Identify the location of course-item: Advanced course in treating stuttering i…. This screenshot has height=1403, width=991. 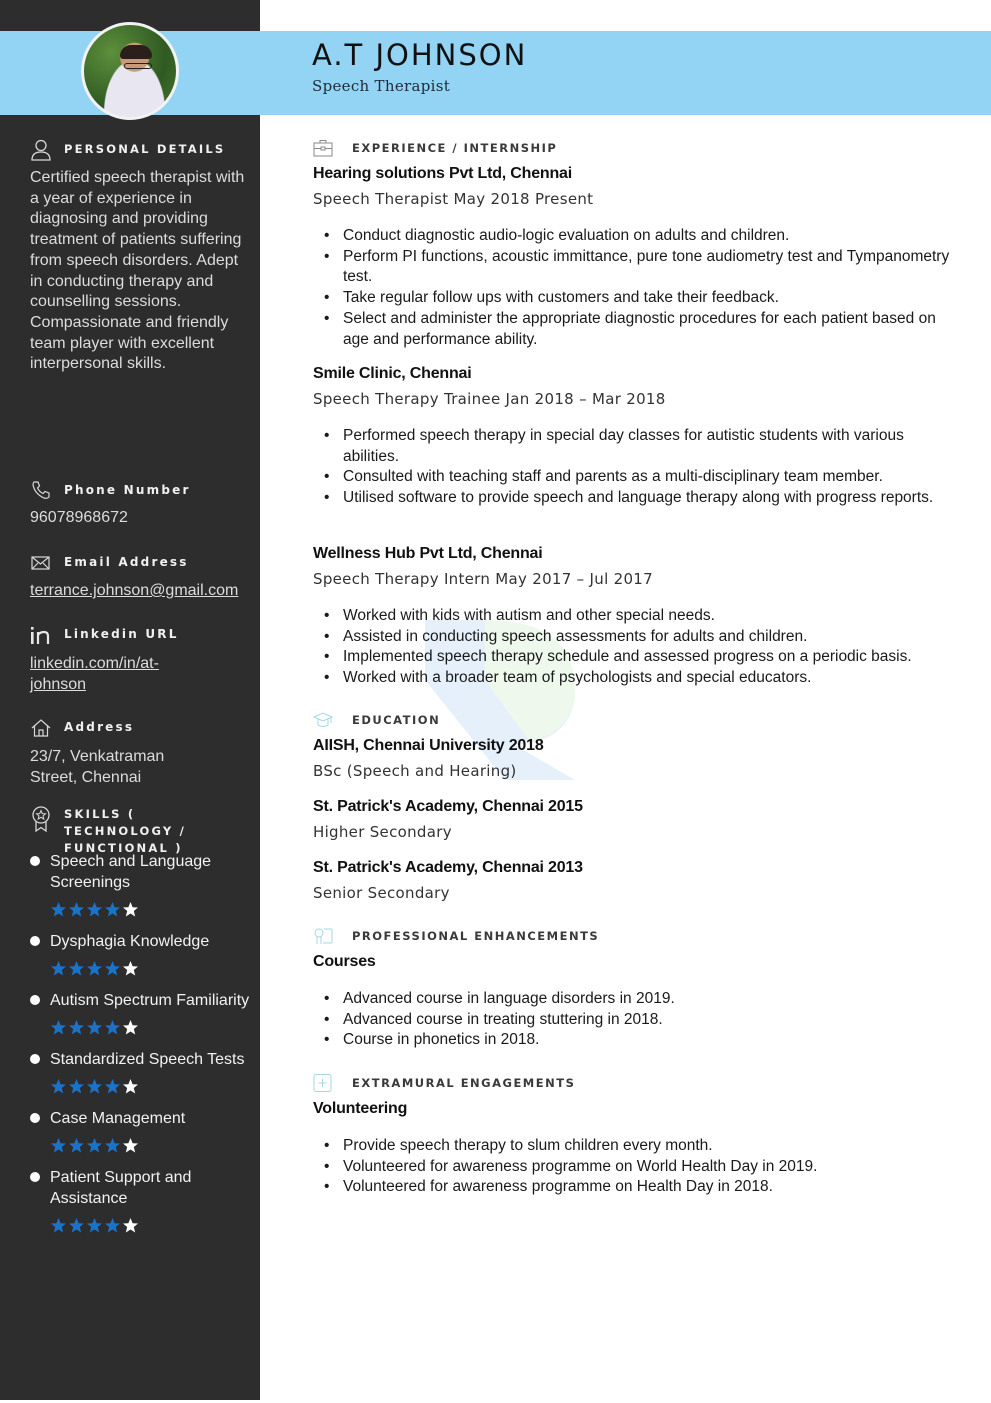
(633, 1020).